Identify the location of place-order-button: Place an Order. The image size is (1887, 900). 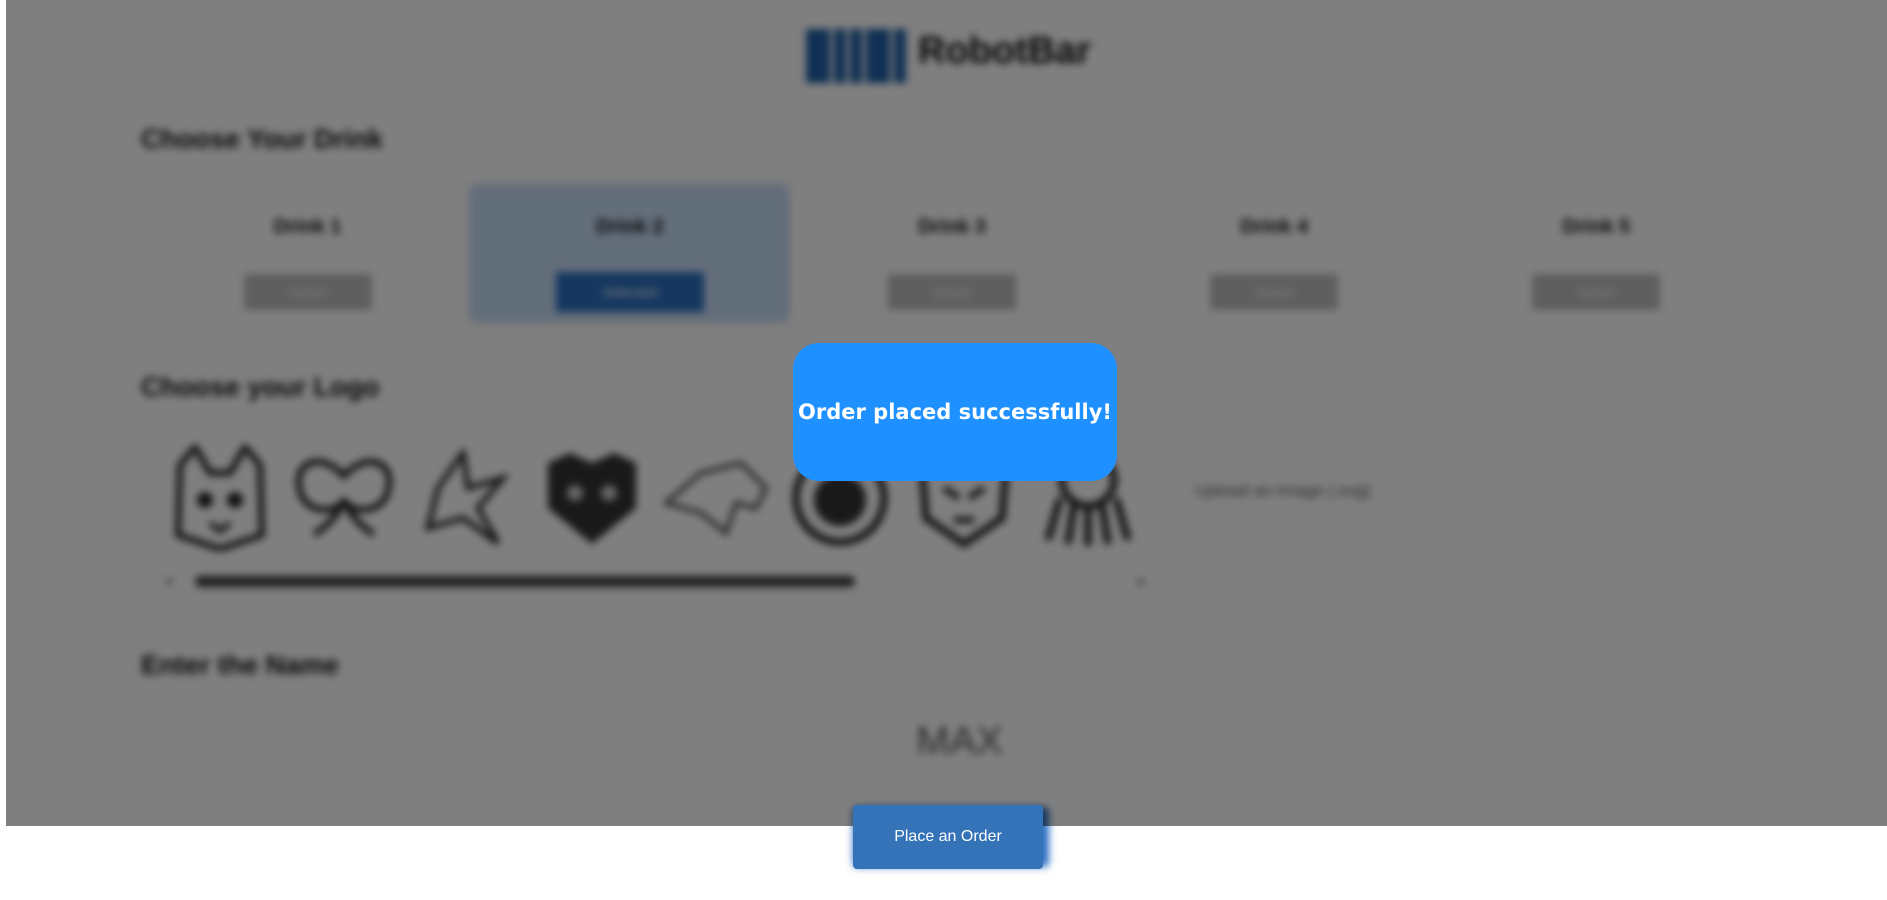
(948, 837).